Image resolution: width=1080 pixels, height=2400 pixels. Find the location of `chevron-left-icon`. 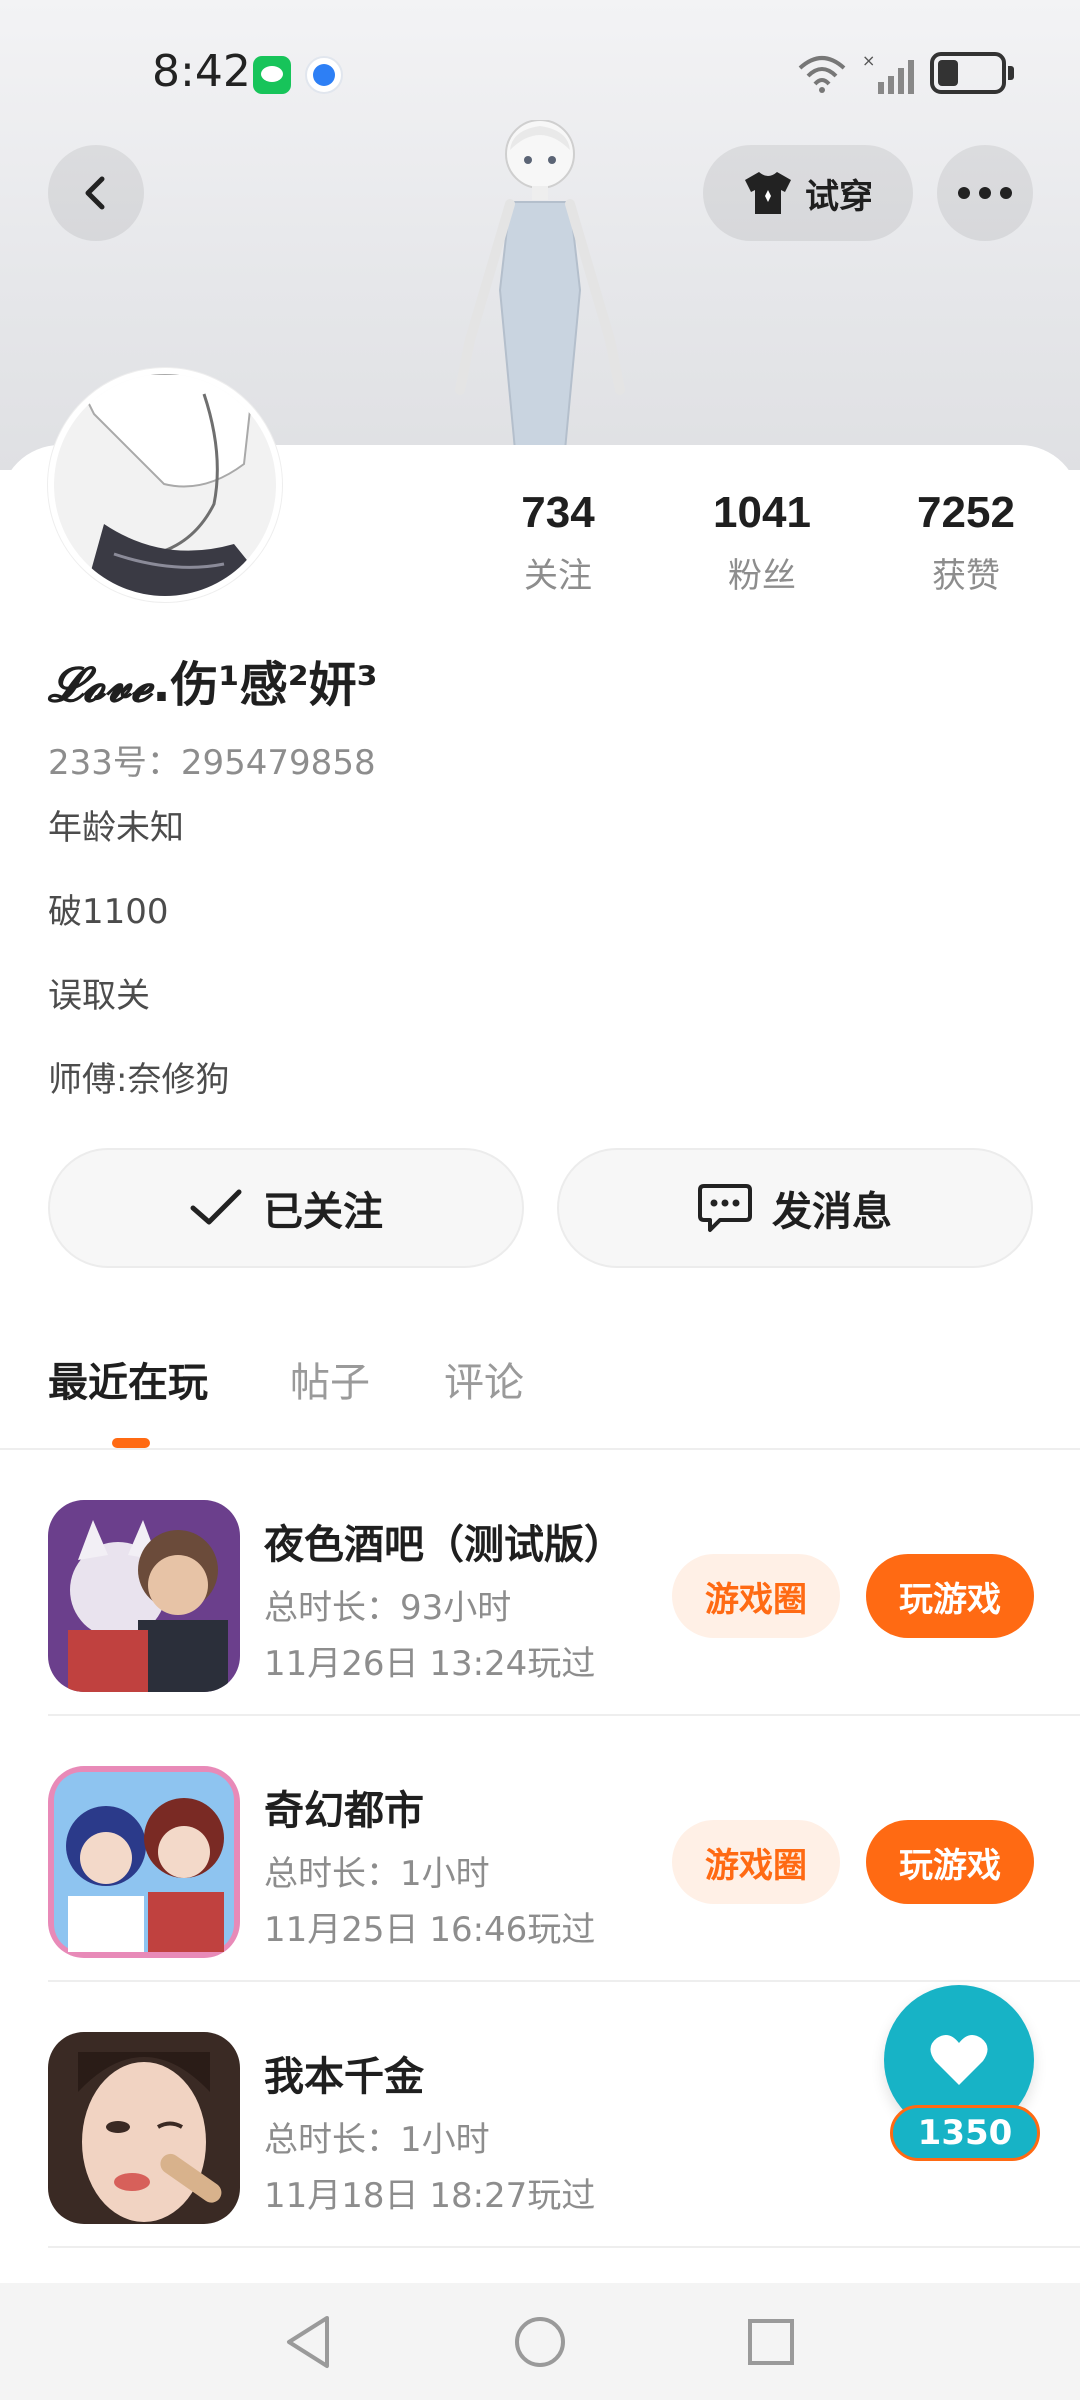

chevron-left-icon is located at coordinates (95, 193).